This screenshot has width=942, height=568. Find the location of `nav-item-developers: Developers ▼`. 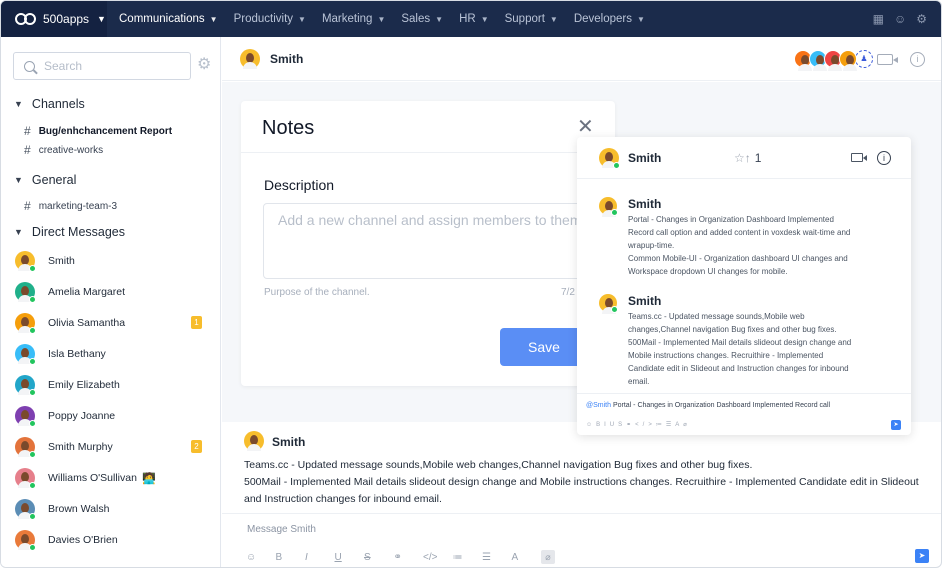

nav-item-developers: Developers ▼ is located at coordinates (609, 19).